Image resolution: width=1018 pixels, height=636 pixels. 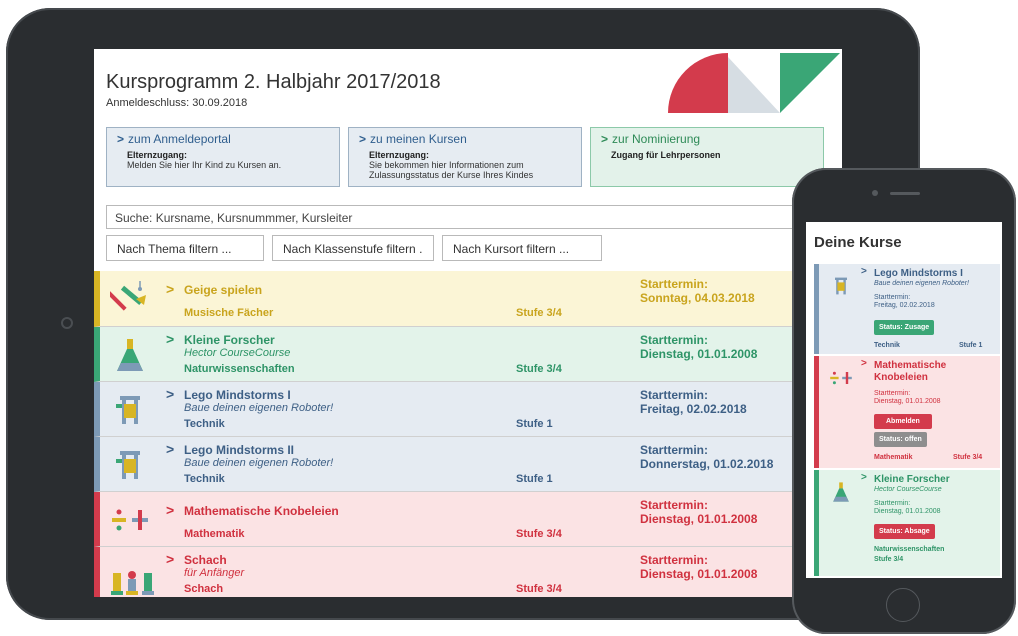 What do you see at coordinates (132, 583) in the screenshot?
I see `chess-pieces-icon` at bounding box center [132, 583].